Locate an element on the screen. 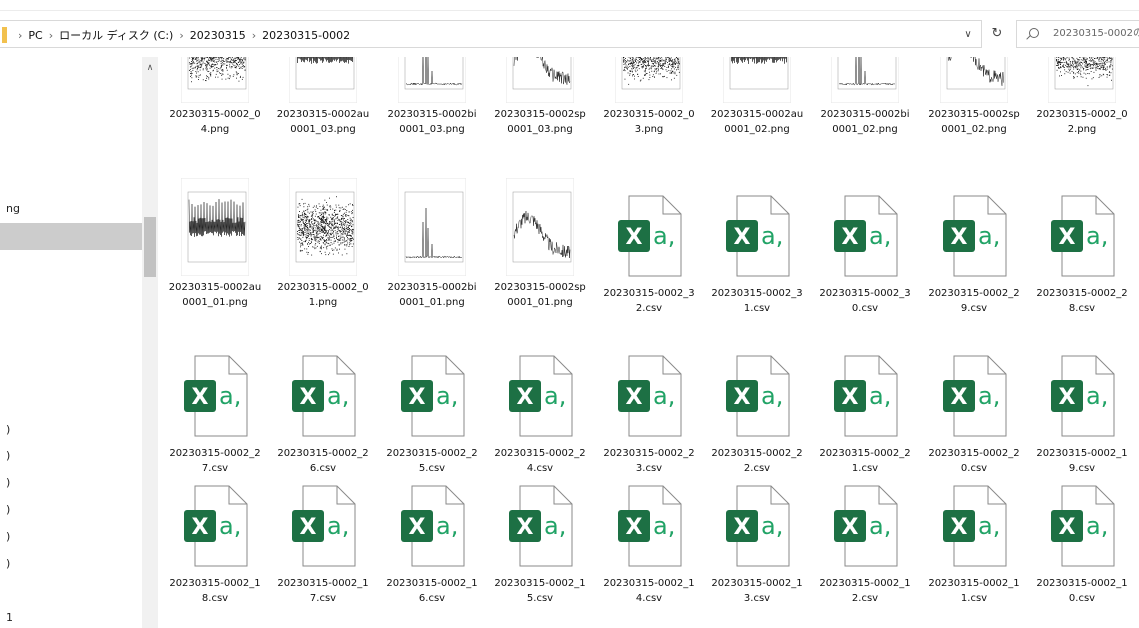 The height and width of the screenshot is (628, 1139). breadcrumb-pc: PC is located at coordinates (35, 35).